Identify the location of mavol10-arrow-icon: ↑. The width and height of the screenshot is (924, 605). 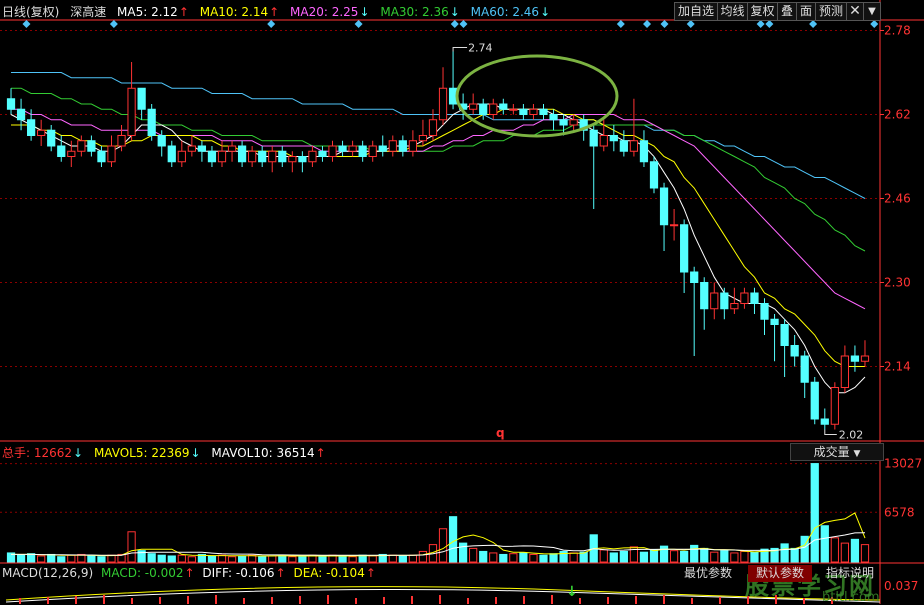
(320, 453).